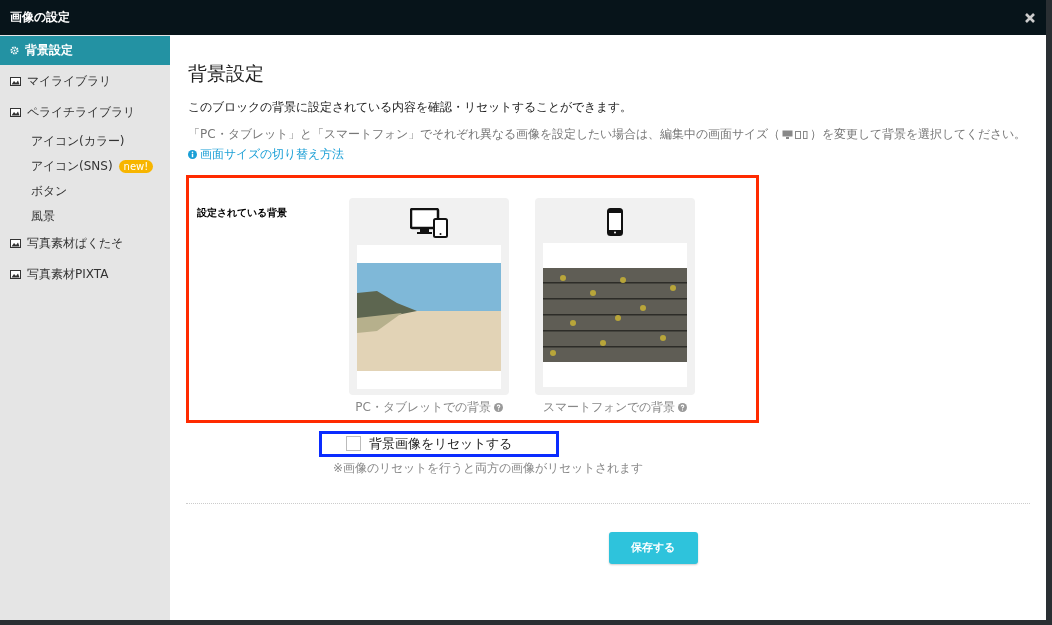 This screenshot has height=625, width=1052. I want to click on sidebar-item-label: マイライブラリ, so click(69, 81).